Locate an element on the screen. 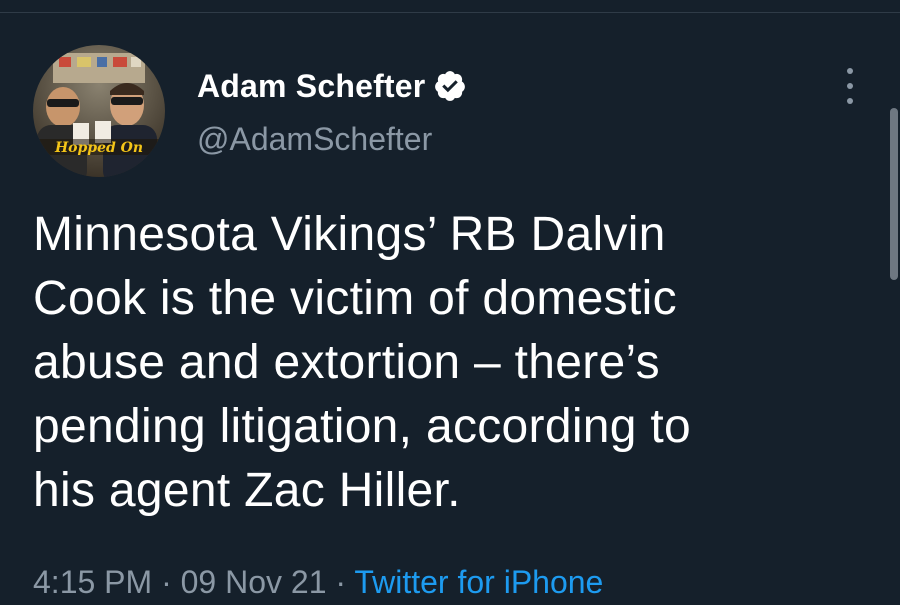 The image size is (900, 605). avatar: Hopped On is located at coordinates (99, 111).